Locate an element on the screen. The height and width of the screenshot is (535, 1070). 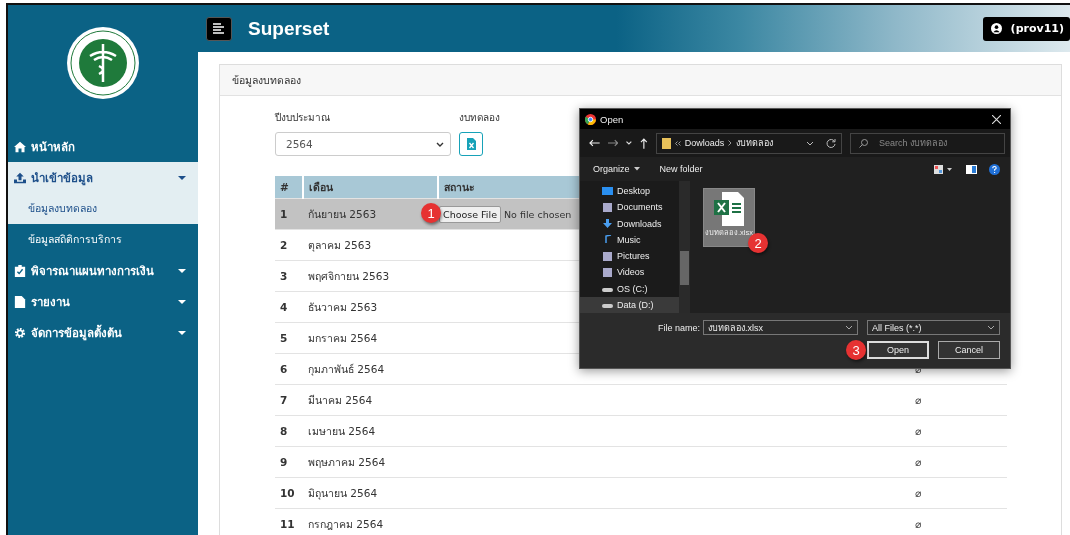
folder-nav-item: Desktop is located at coordinates (629, 191).